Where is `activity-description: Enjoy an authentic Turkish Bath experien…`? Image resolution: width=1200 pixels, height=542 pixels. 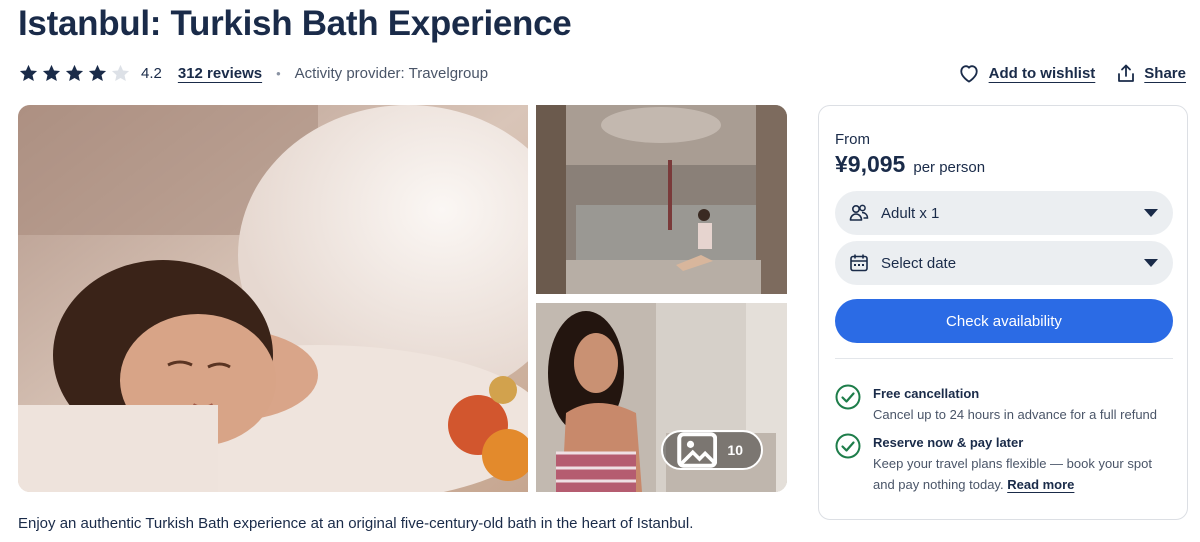
activity-description: Enjoy an authentic Turkish Bath experien… is located at coordinates (356, 523).